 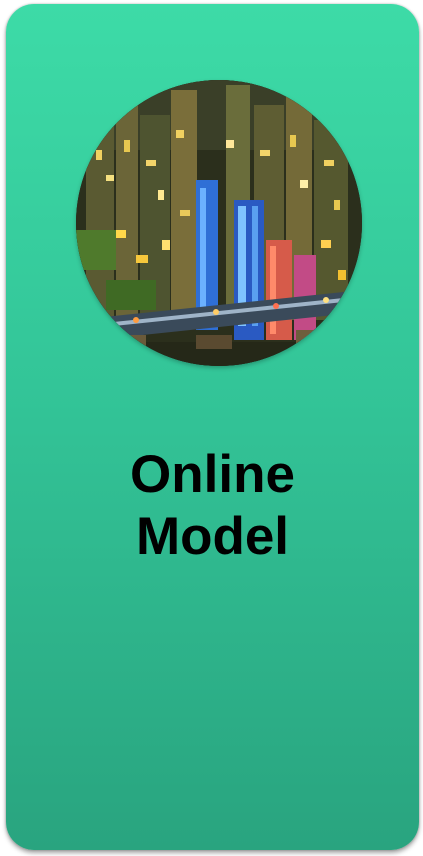 What do you see at coordinates (212, 506) in the screenshot?
I see `tile-title: Online Model` at bounding box center [212, 506].